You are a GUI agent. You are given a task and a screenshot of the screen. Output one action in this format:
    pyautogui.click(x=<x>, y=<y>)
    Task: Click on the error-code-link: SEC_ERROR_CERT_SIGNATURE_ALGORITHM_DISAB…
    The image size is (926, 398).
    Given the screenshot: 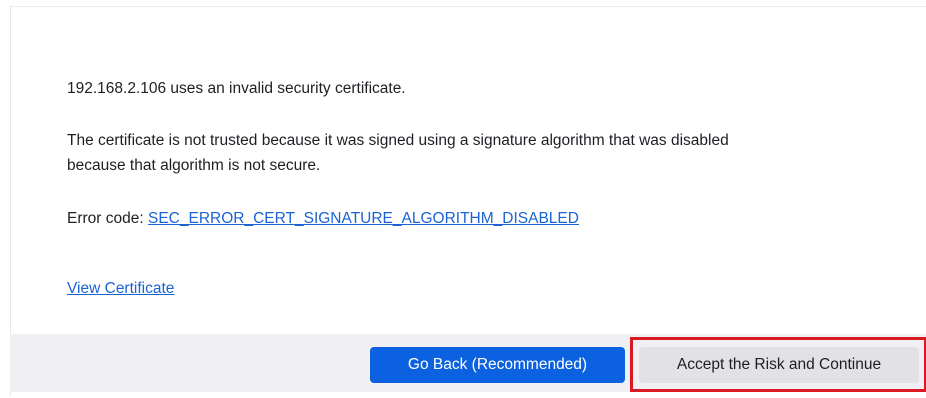 What is the action you would take?
    pyautogui.click(x=363, y=218)
    